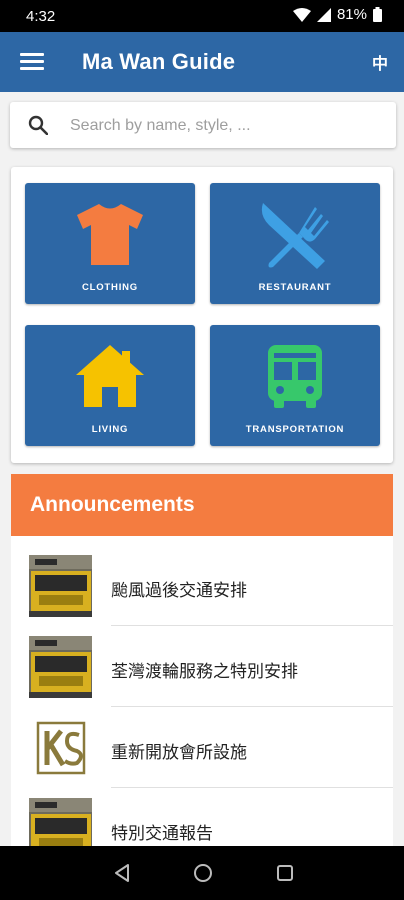 The image size is (404, 900). What do you see at coordinates (295, 236) in the screenshot?
I see `fork-knife-icon` at bounding box center [295, 236].